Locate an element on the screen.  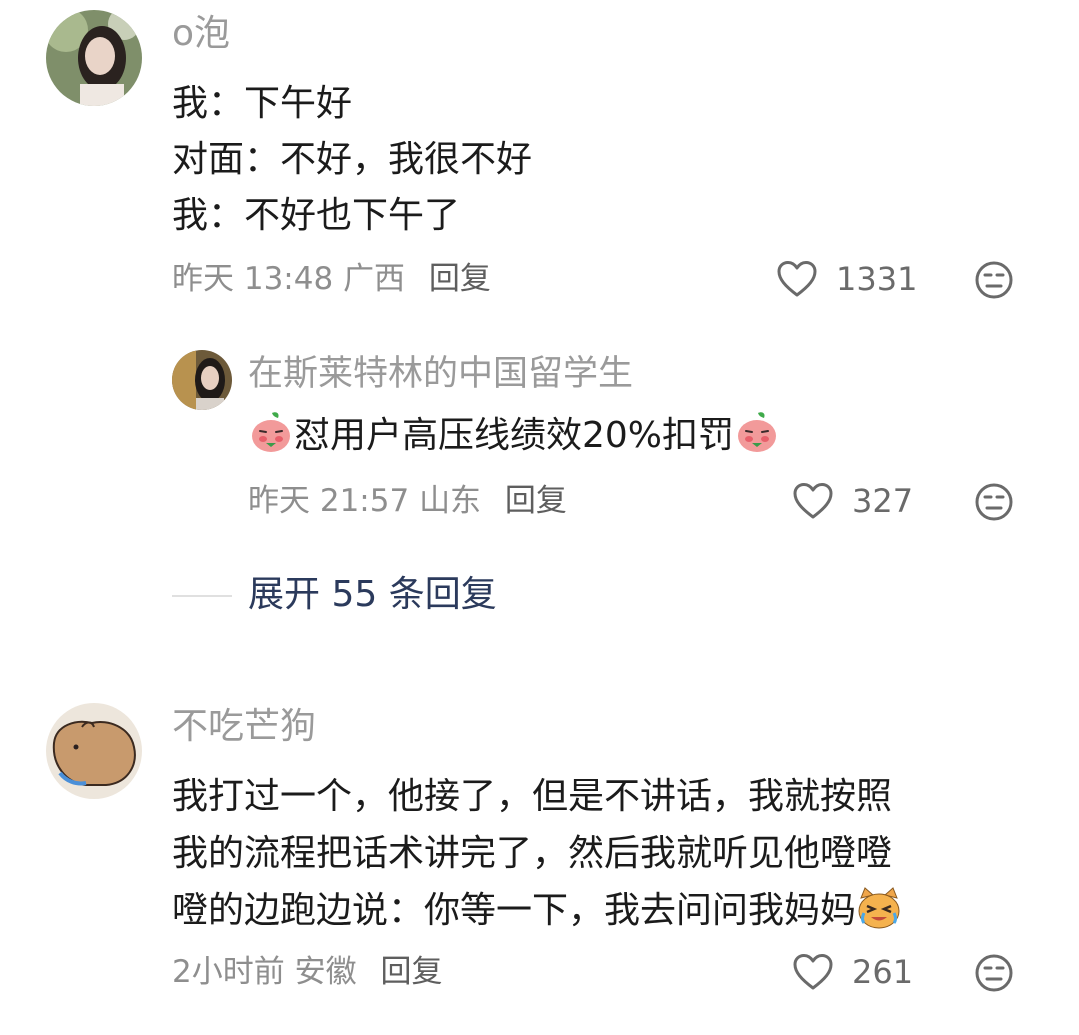
comment-location: 安徽 is located at coordinates (325, 972).